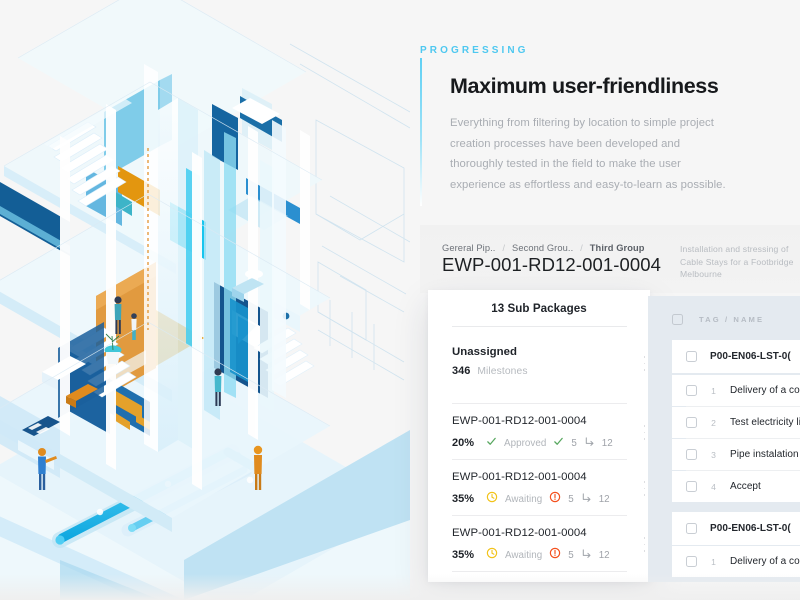 This screenshot has height=600, width=800. Describe the element at coordinates (713, 486) in the screenshot. I see `row-index: 4` at that location.